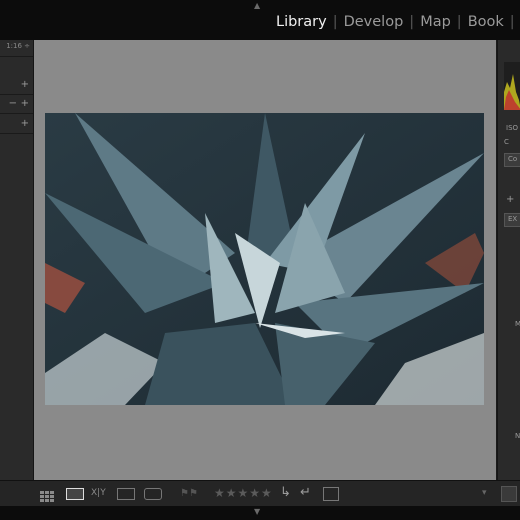 The image size is (520, 520). I want to click on toolbar-menu-chevron-down-icon: ▾, so click(484, 493).